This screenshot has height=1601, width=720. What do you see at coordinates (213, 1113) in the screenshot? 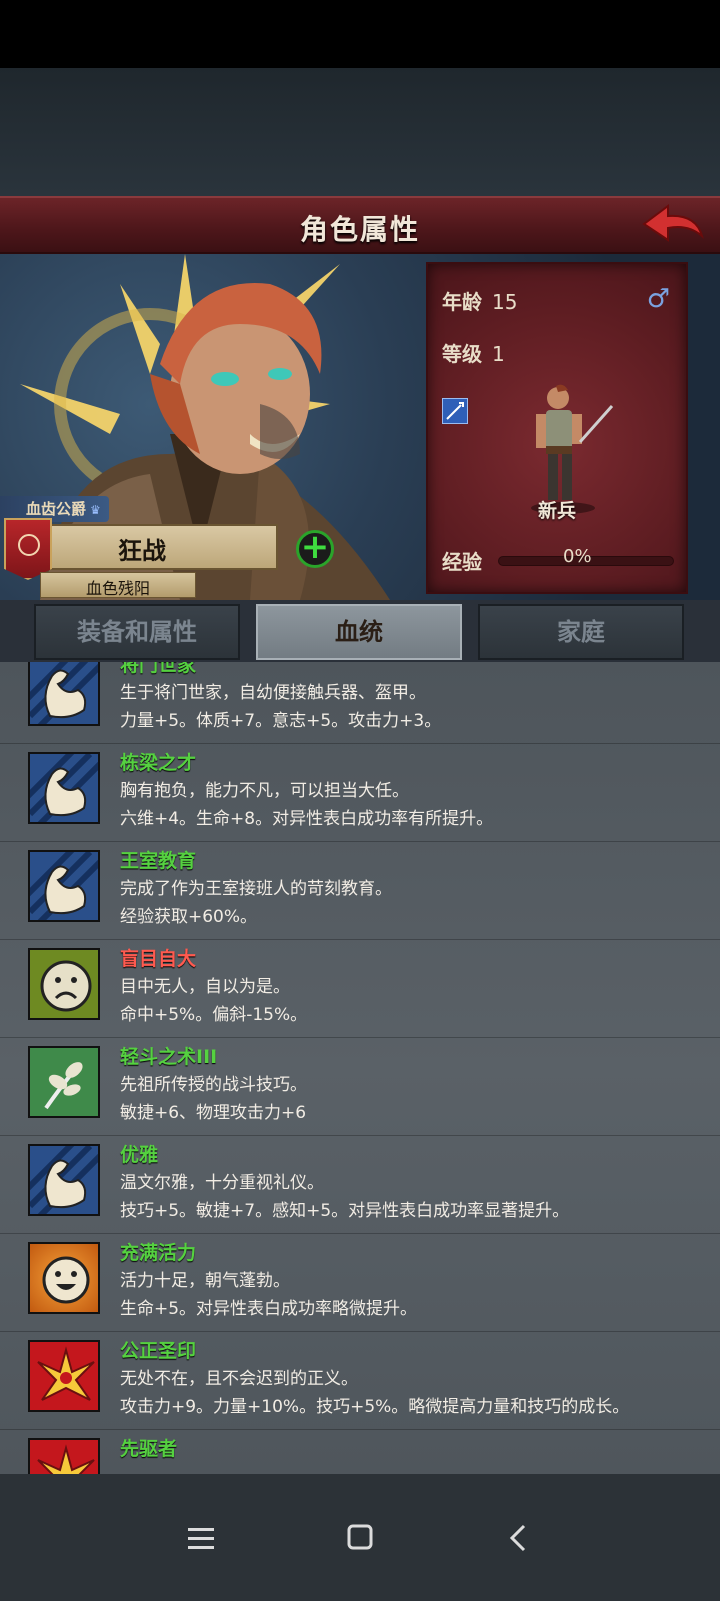
I see `trait-effect: 敏捷+6、物理攻击力+6` at bounding box center [213, 1113].